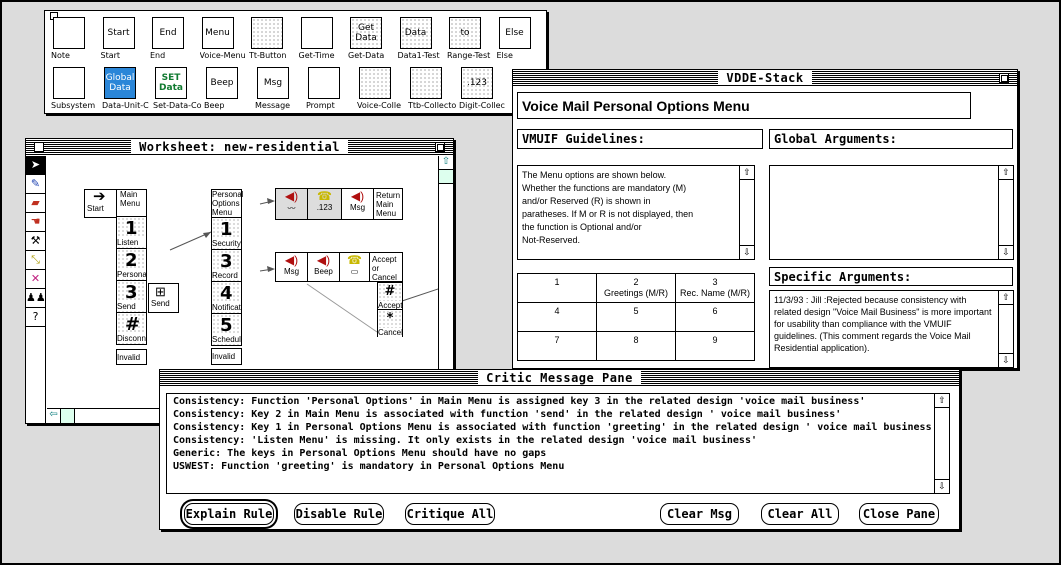  Describe the element at coordinates (1005, 212) in the screenshot. I see `global-arguments-scrollbar: ⇧ ⇩` at that location.